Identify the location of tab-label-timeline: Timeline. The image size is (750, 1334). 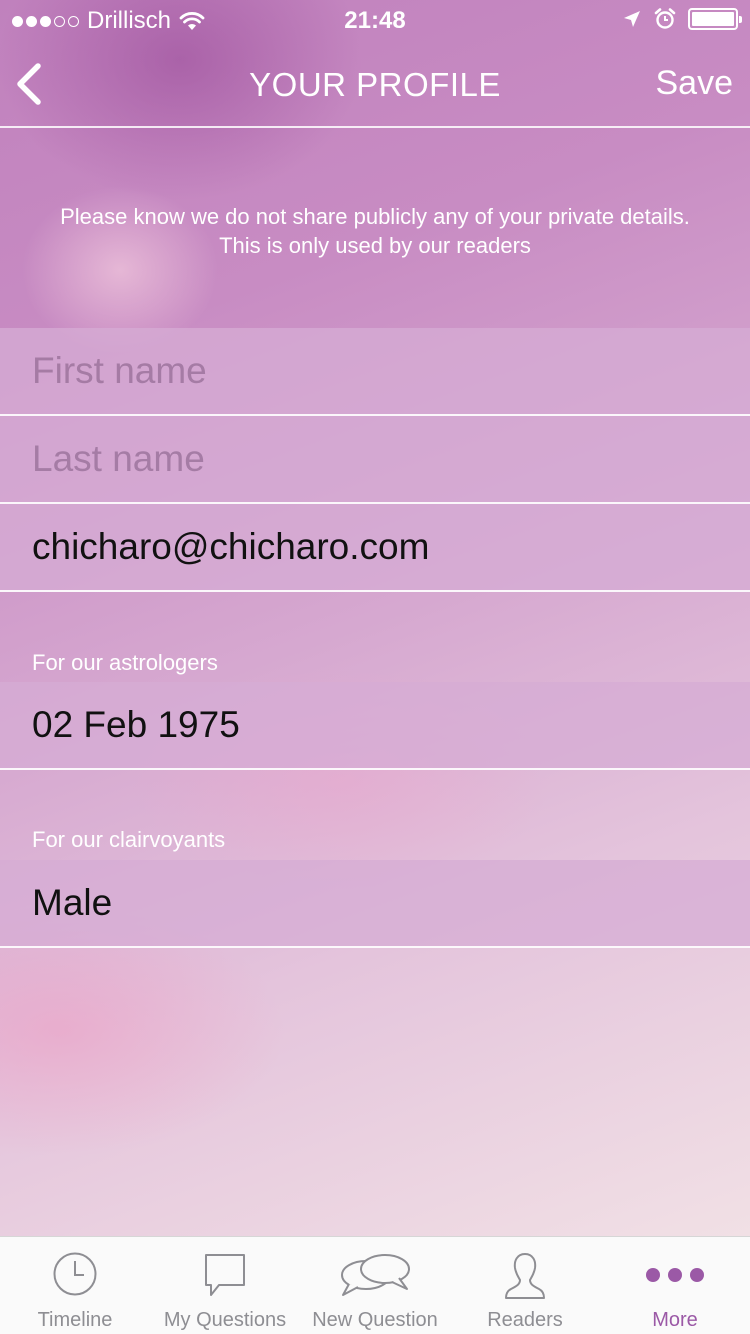
(75, 1320).